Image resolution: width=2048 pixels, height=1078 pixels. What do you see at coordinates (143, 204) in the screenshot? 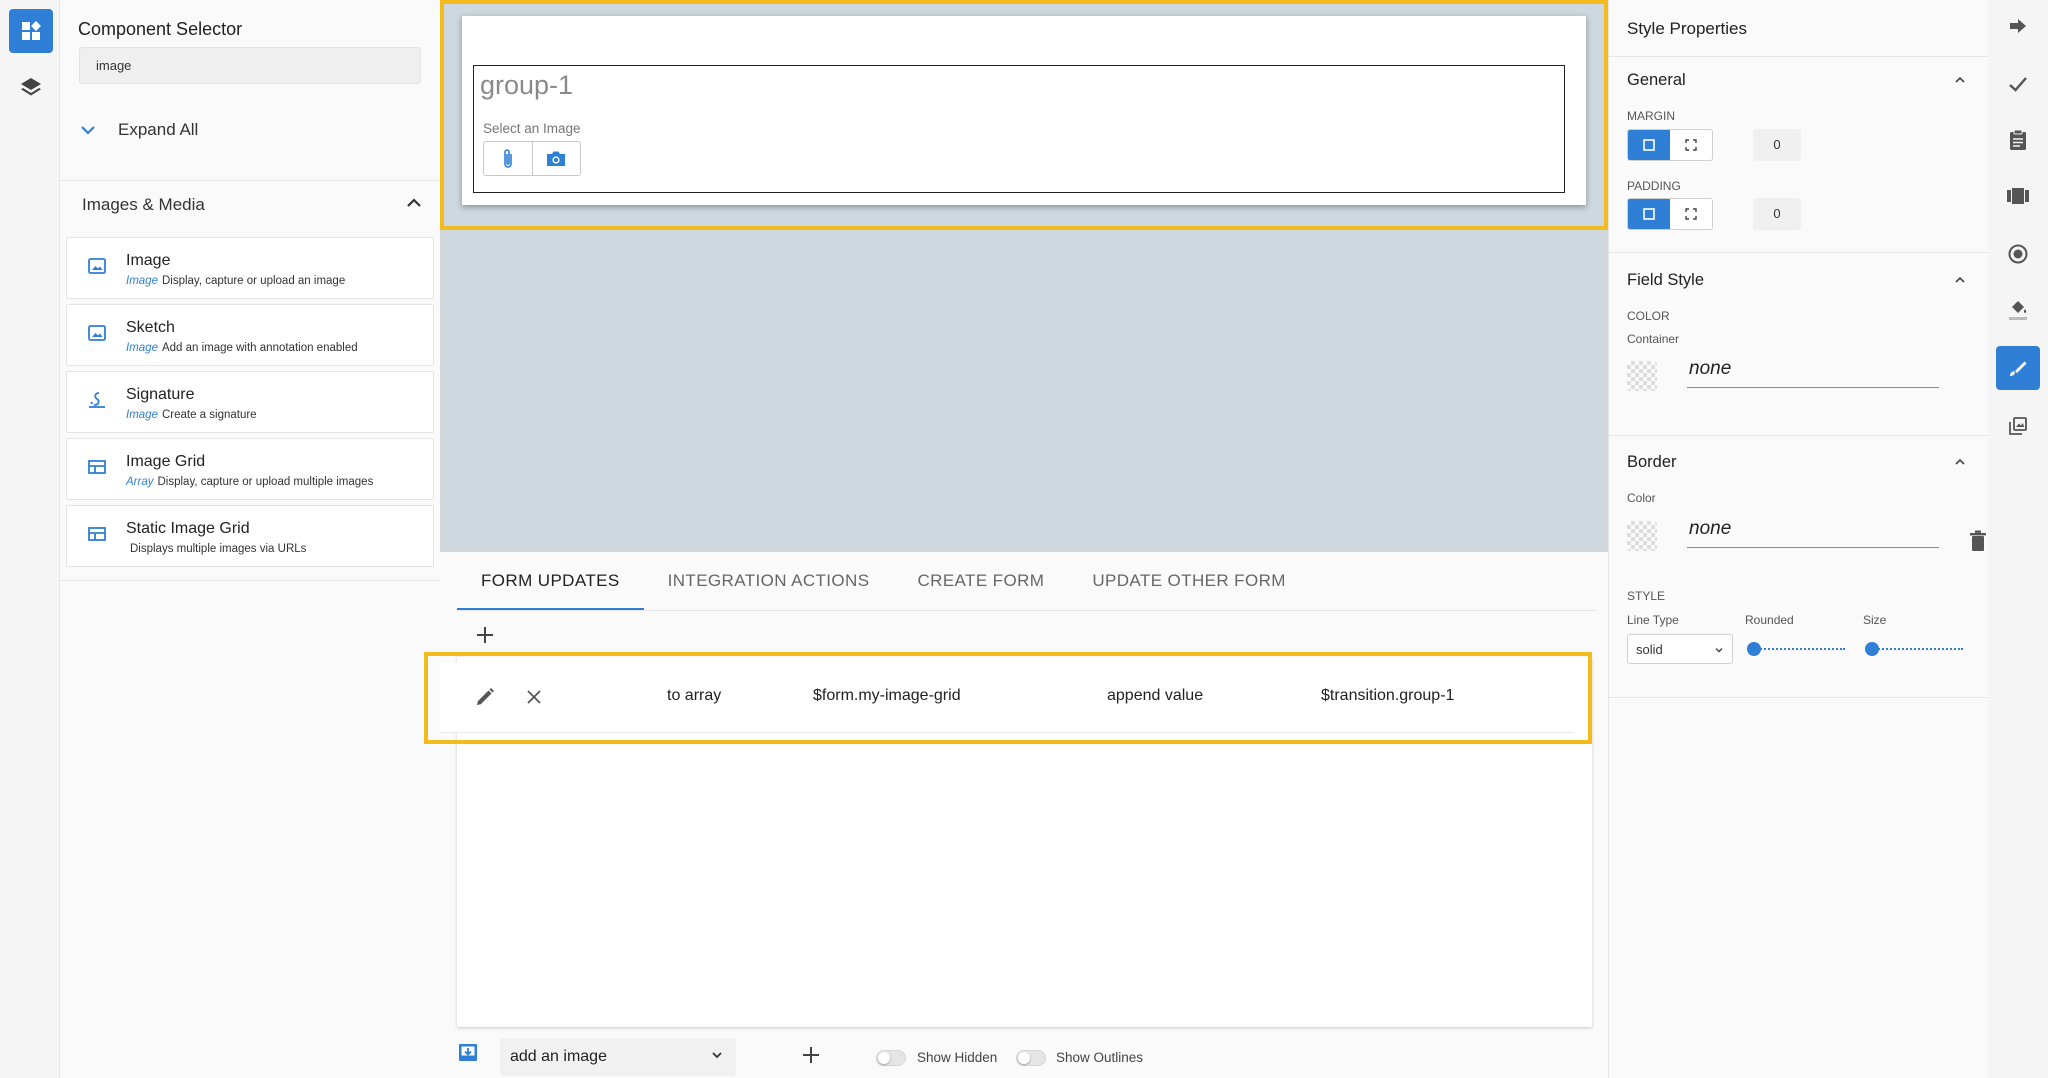
I see `section-title: Images & Media` at bounding box center [143, 204].